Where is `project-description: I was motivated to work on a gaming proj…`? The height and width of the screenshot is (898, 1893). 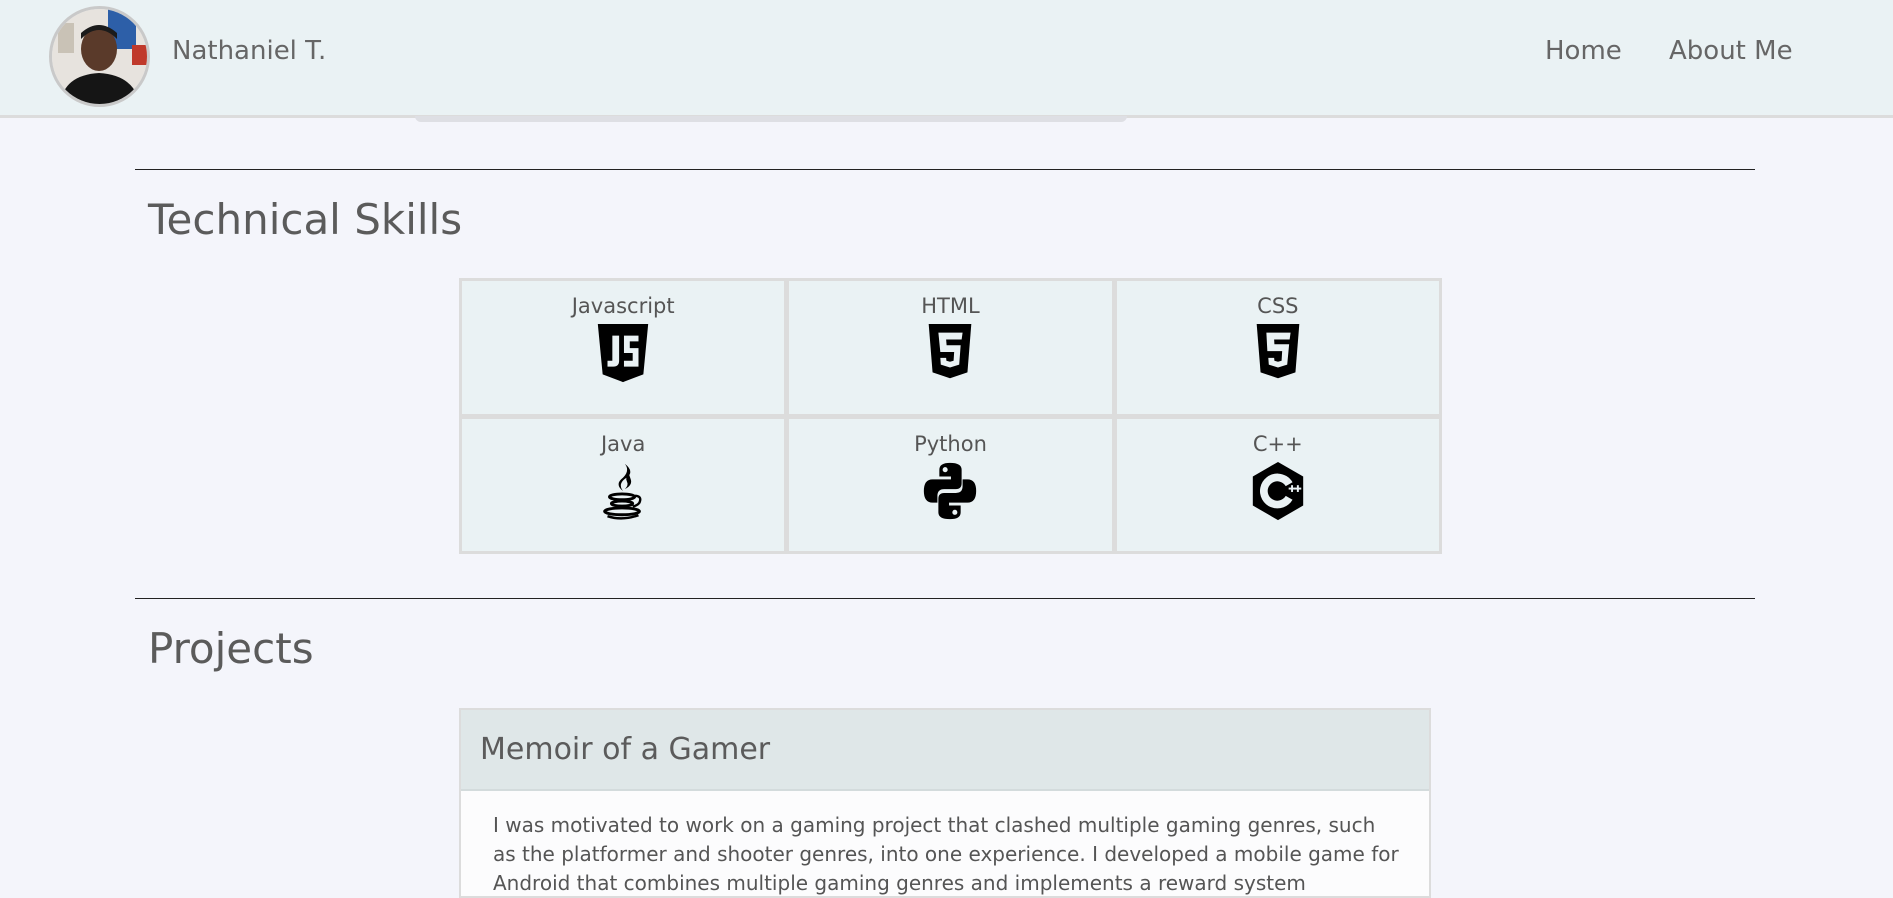
project-description: I was motivated to work on a gaming proj… is located at coordinates (946, 854).